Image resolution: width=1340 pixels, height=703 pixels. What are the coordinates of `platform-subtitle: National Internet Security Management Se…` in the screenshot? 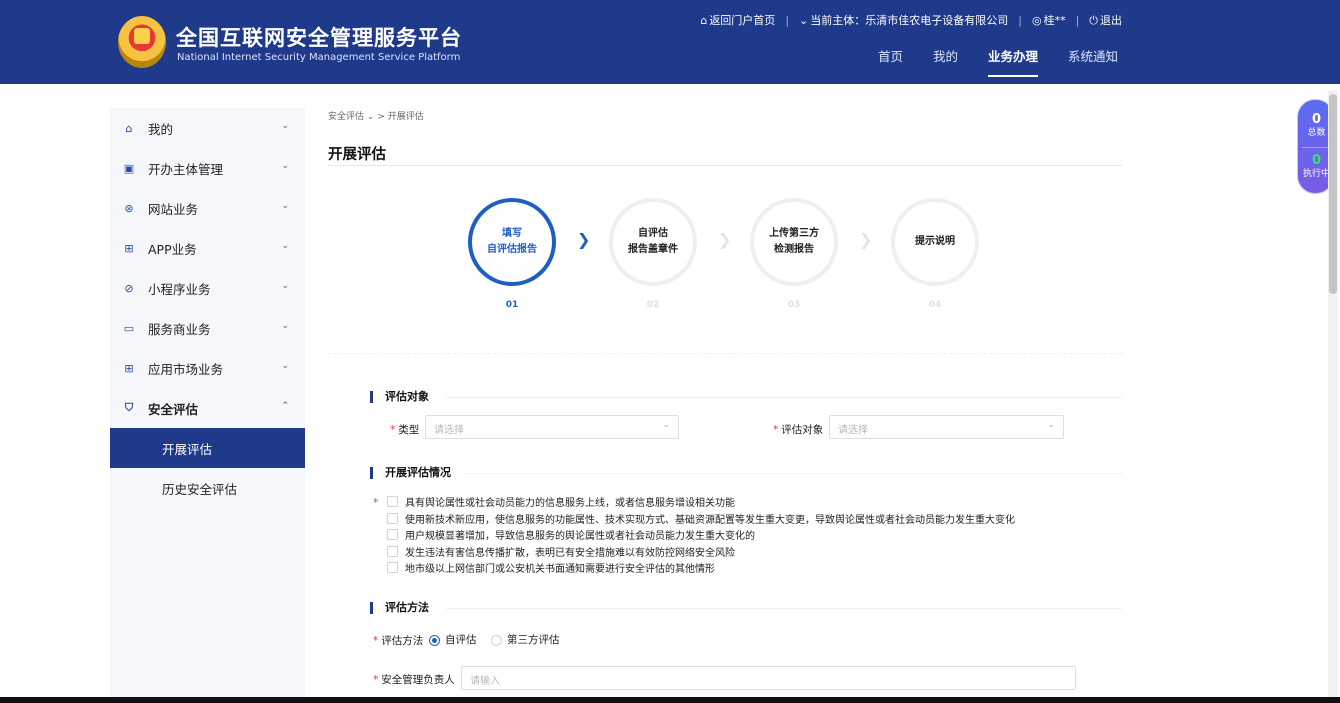 It's located at (319, 57).